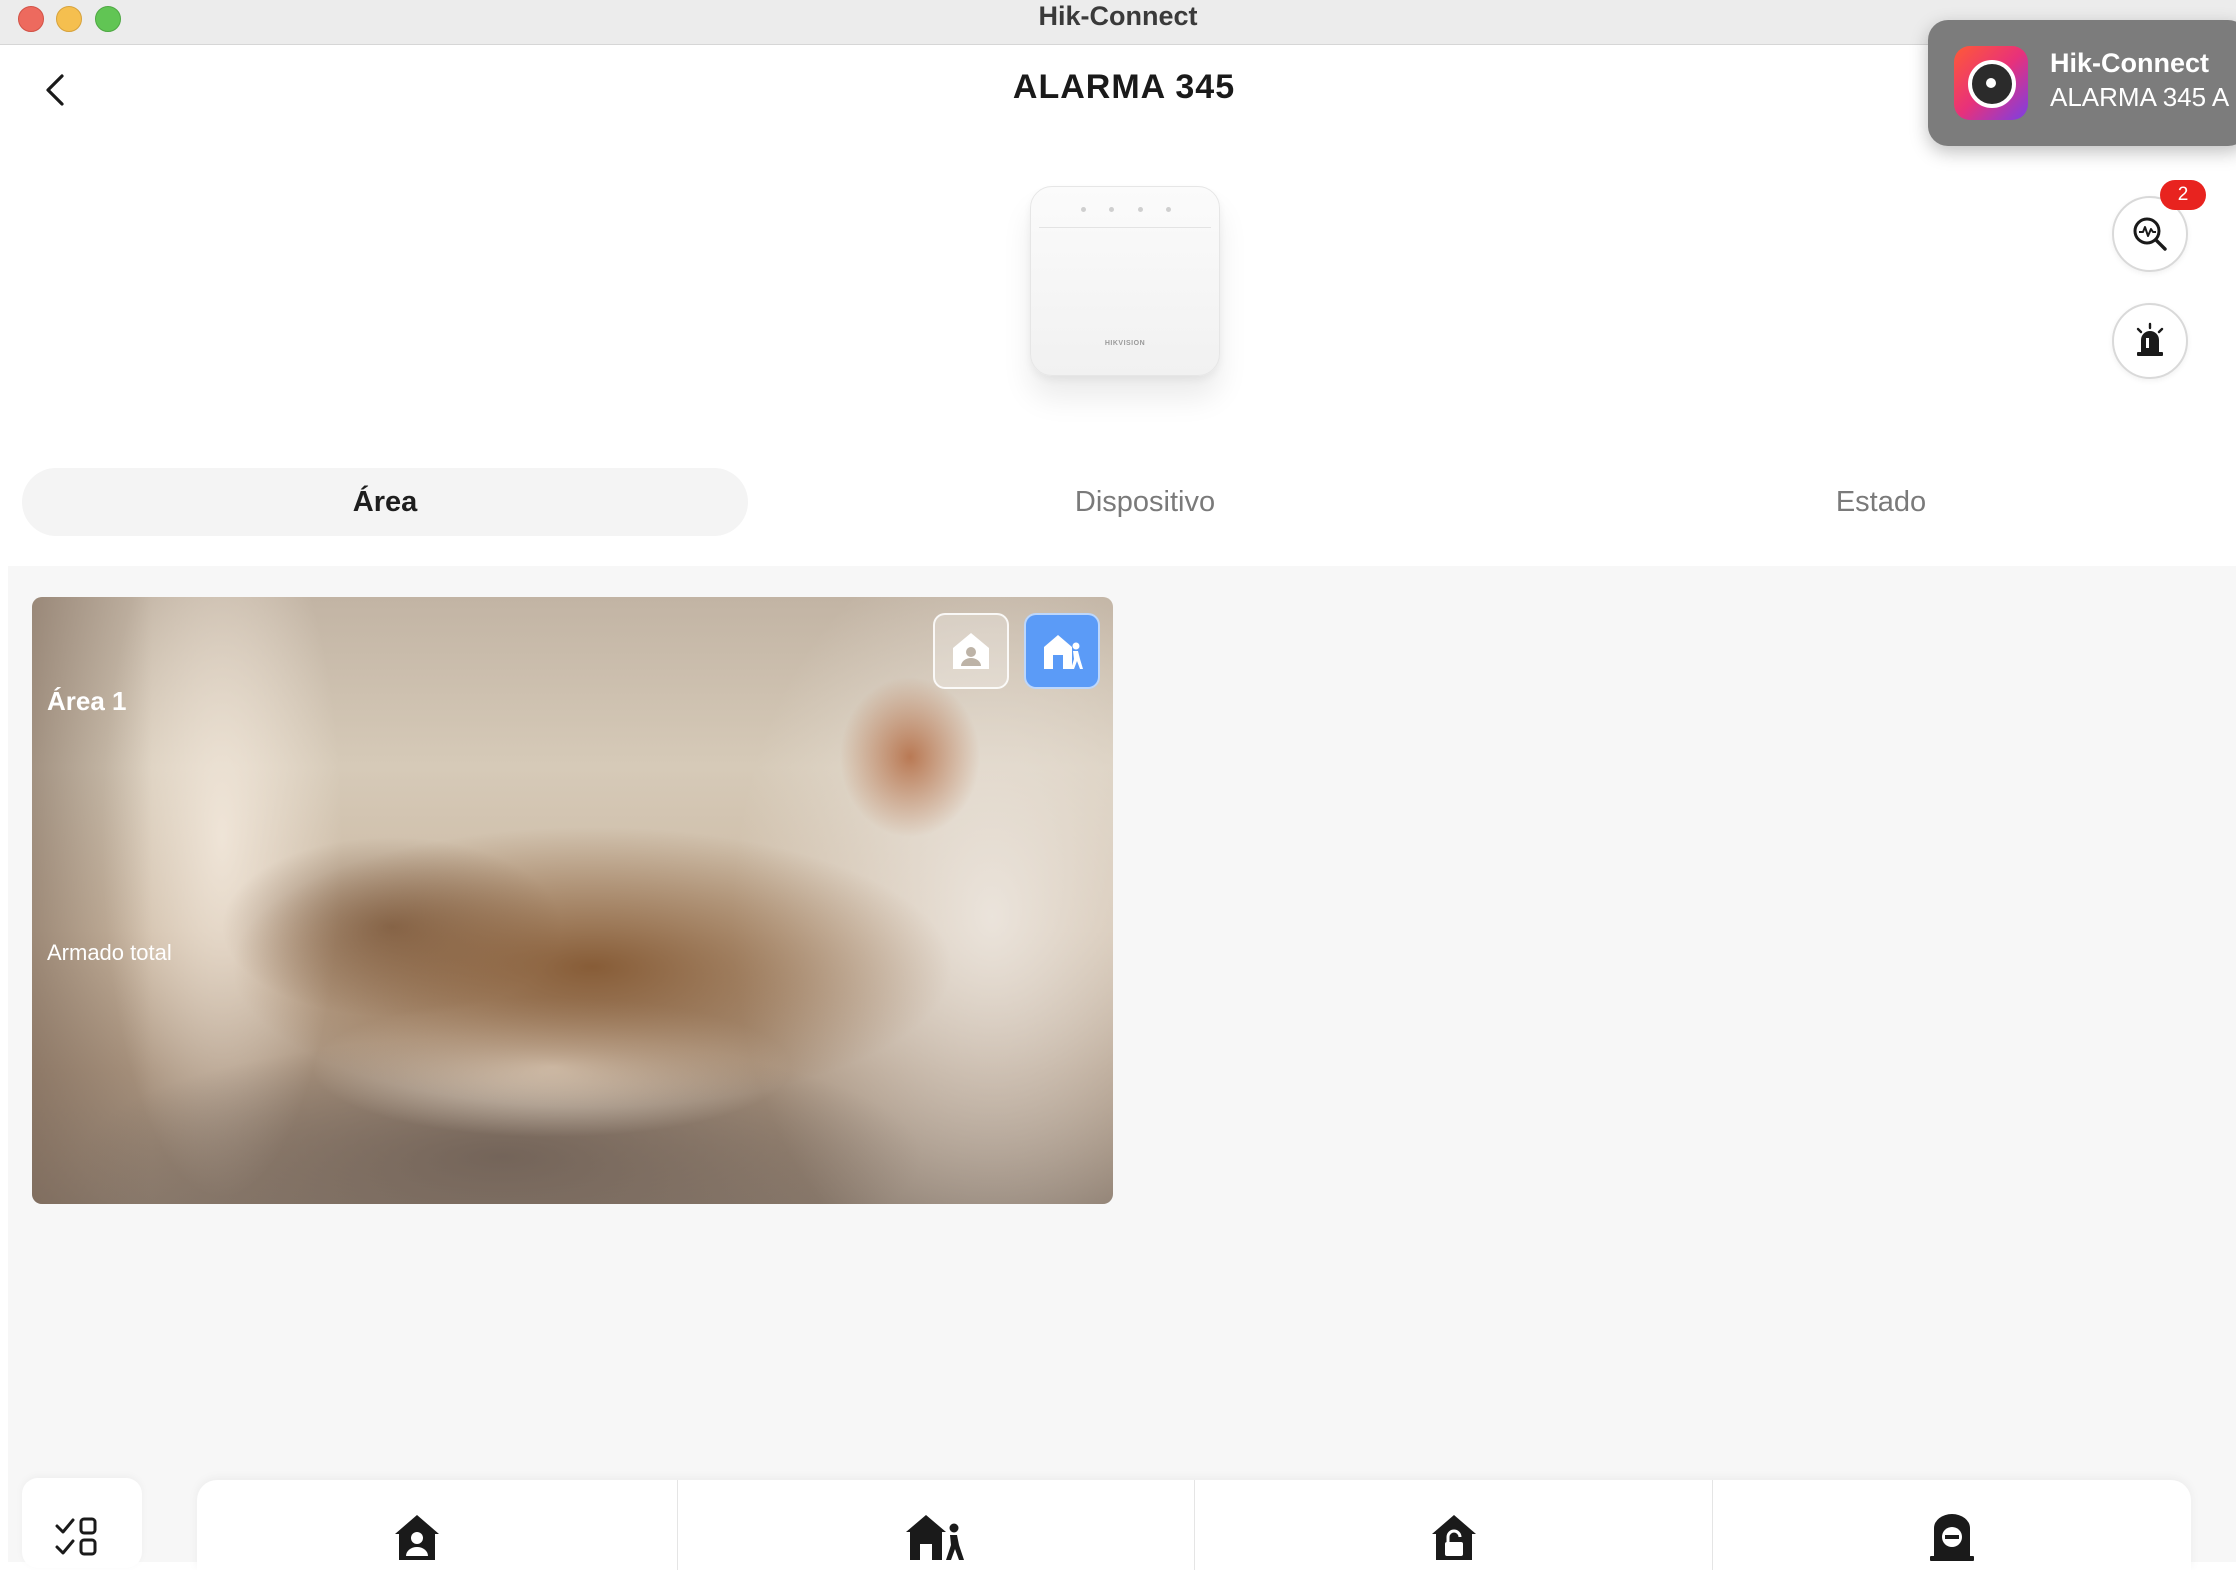 This screenshot has height=1570, width=2236. I want to click on diagnostic-search-icon, so click(2150, 234).